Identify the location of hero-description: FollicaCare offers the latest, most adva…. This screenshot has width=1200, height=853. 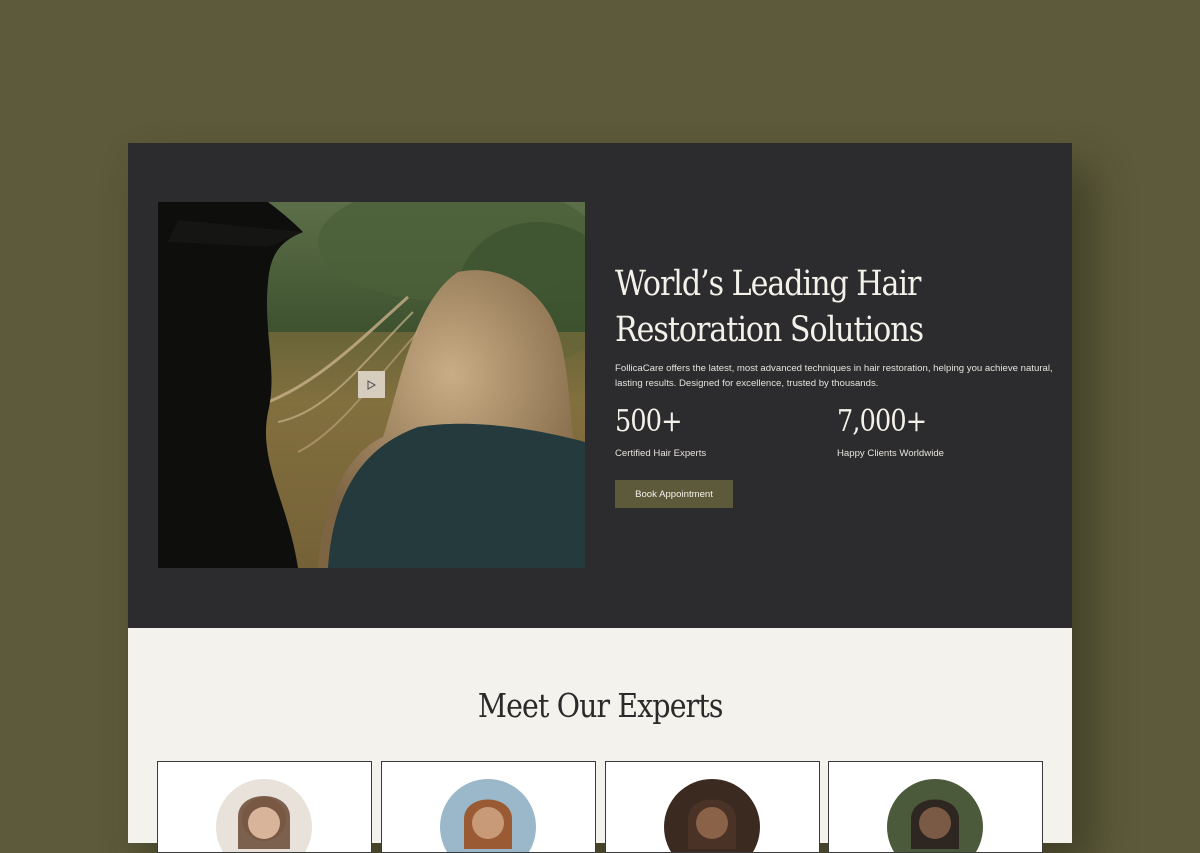
(834, 376).